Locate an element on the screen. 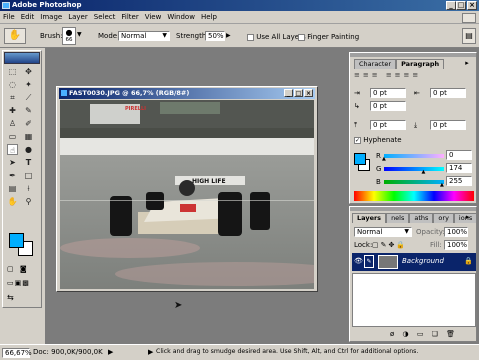 The image size is (479, 360). tab-paragraph: Paragraph is located at coordinates (420, 64).